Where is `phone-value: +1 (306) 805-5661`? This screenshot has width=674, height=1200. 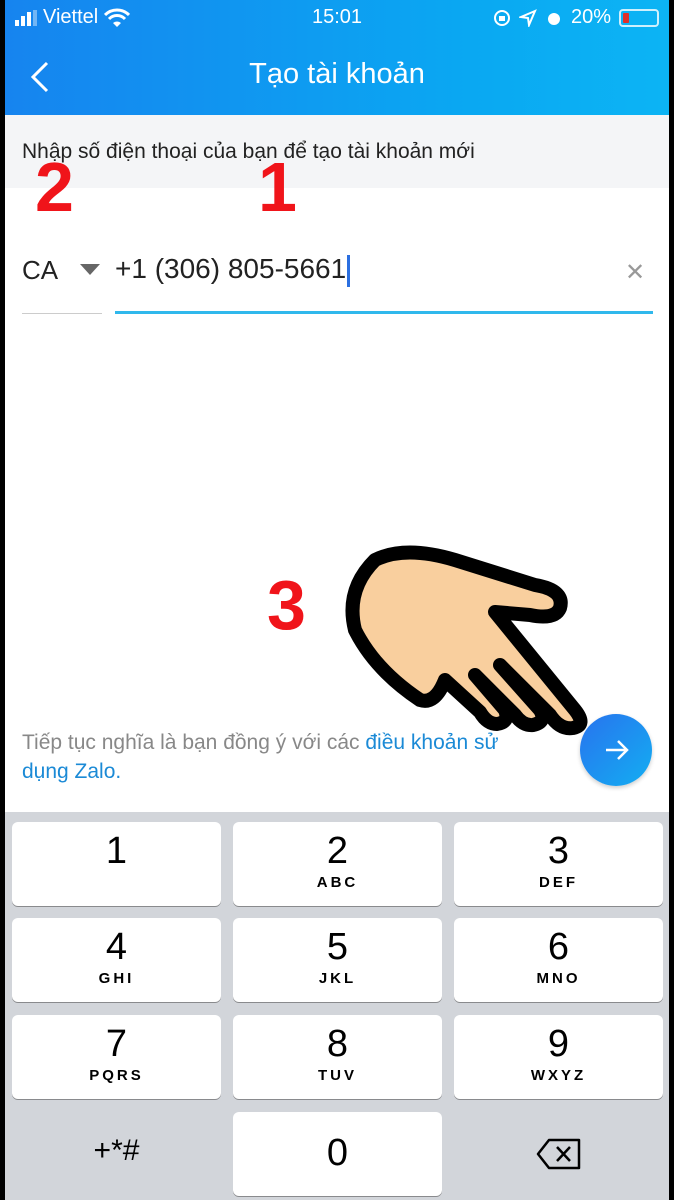 phone-value: +1 (306) 805-5661 is located at coordinates (231, 268).